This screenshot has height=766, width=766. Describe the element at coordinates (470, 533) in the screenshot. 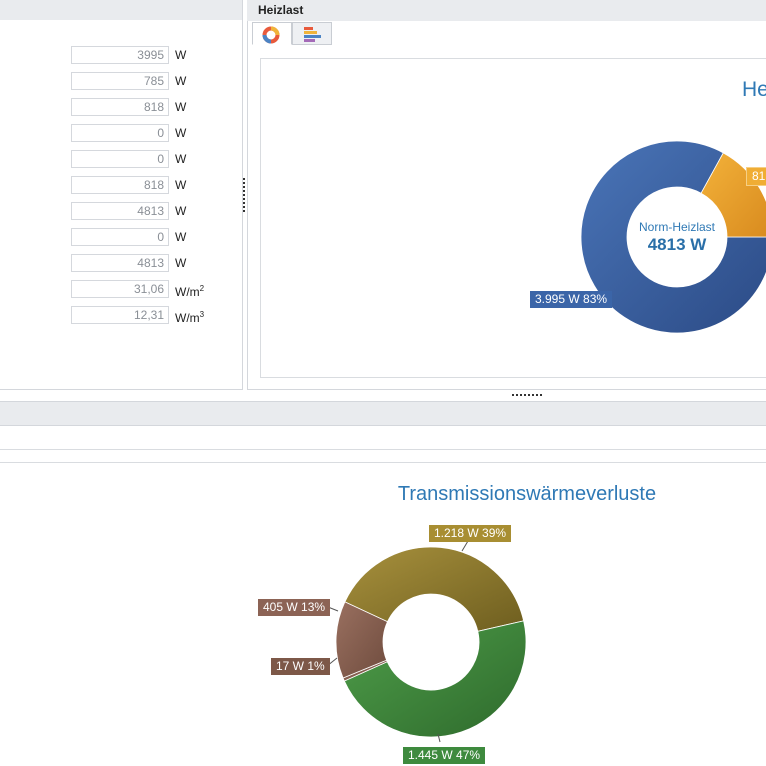

I see `transmission-slice-label-1: 1.218 W 39%` at that location.